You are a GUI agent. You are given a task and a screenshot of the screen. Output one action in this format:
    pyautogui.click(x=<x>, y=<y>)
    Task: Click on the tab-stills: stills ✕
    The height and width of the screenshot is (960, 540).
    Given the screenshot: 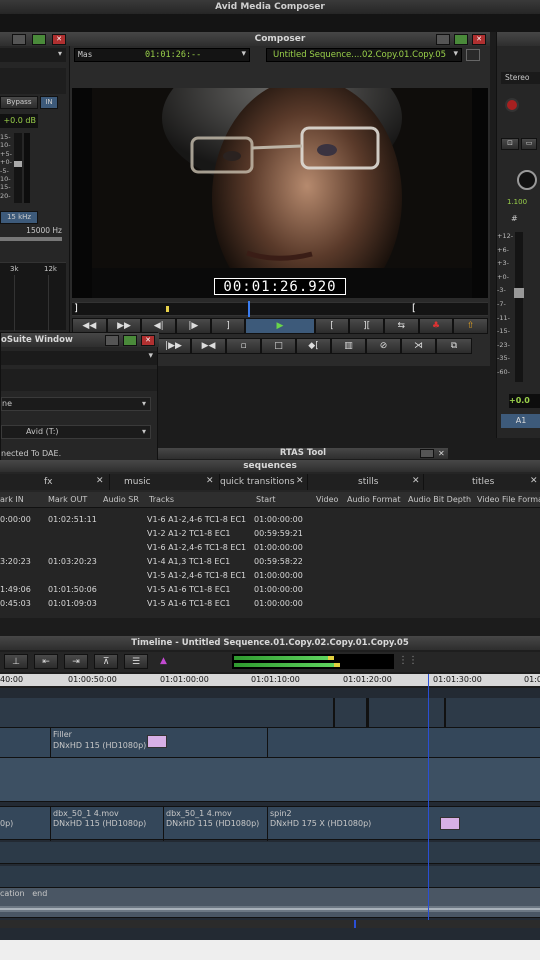 What is the action you would take?
    pyautogui.click(x=366, y=482)
    